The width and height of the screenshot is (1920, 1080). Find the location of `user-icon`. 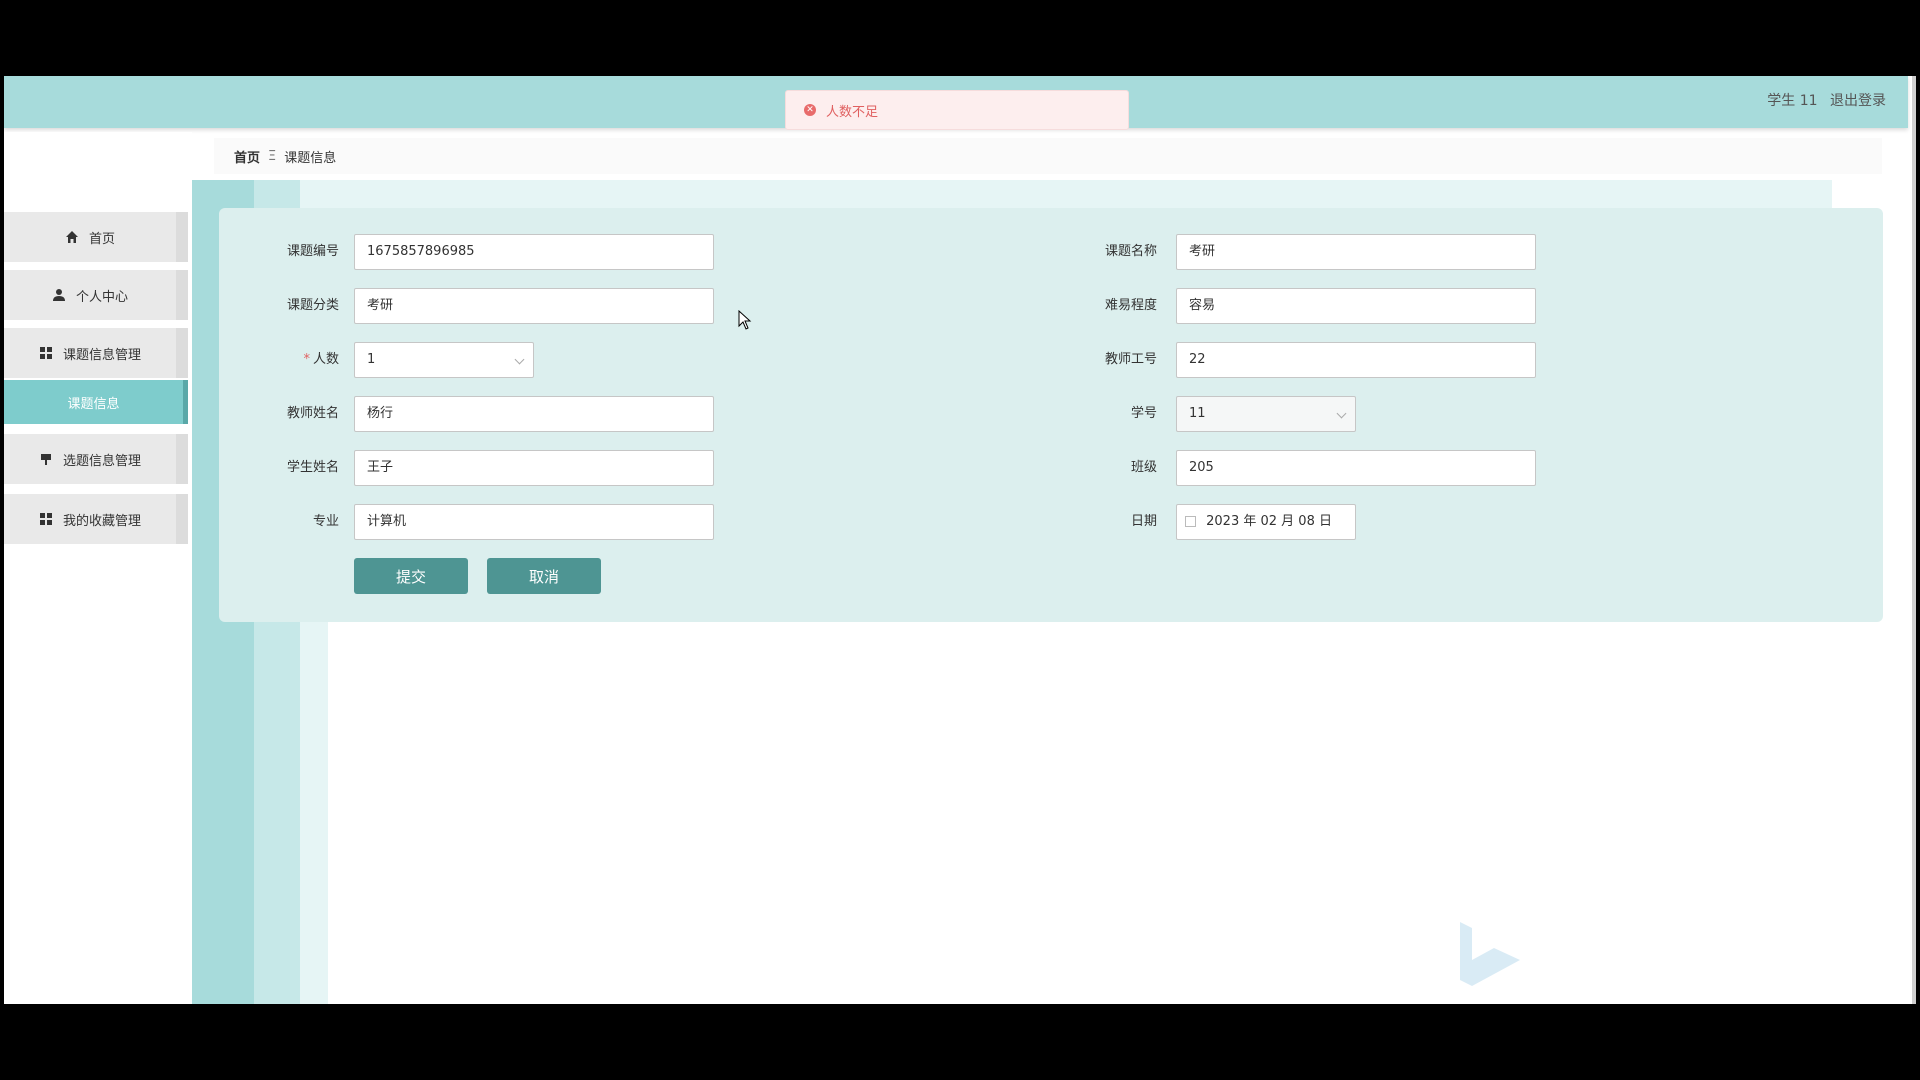

user-icon is located at coordinates (58, 295).